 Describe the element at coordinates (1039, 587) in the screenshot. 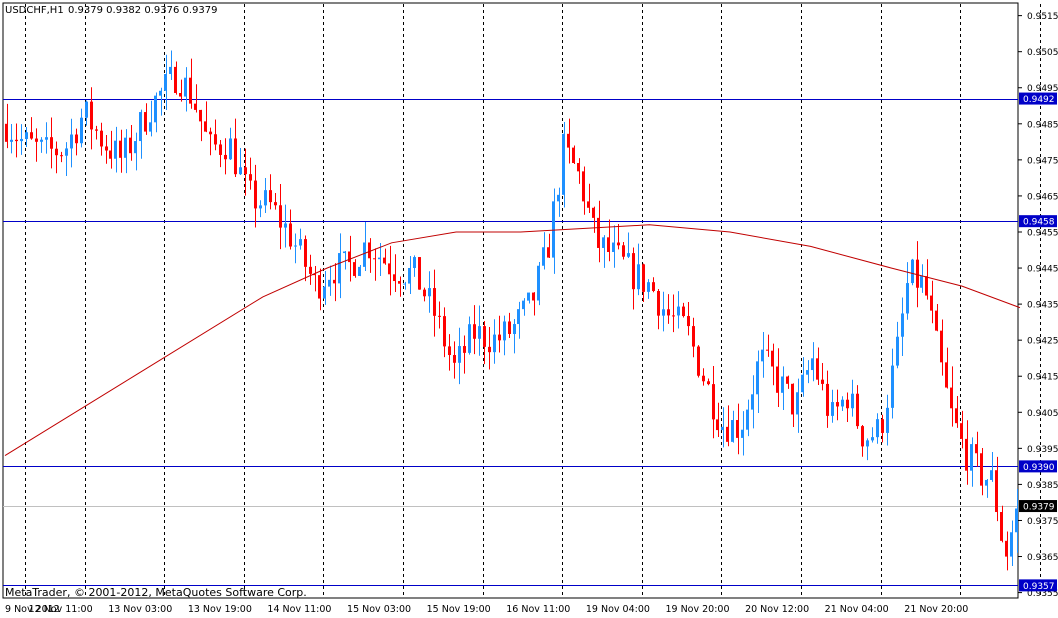

I see `level-price-label: 0.9357` at that location.